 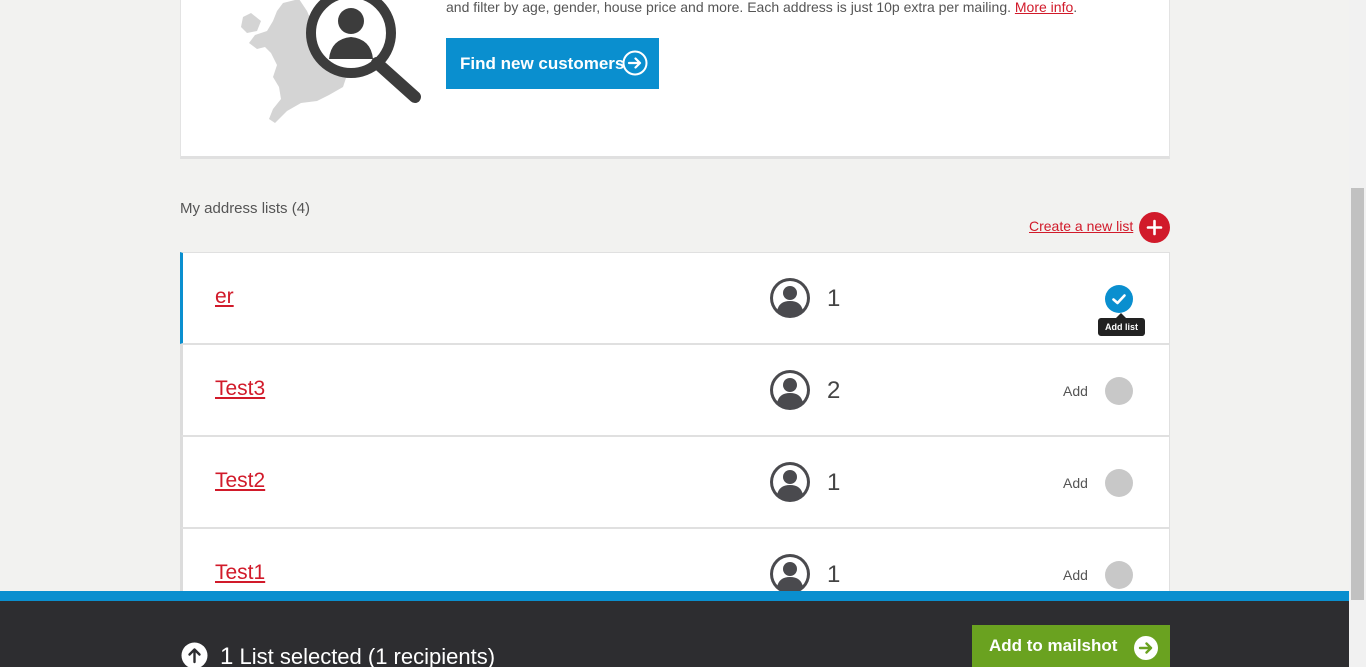 What do you see at coordinates (1081, 226) in the screenshot?
I see `create-new-list-link: Create a new list` at bounding box center [1081, 226].